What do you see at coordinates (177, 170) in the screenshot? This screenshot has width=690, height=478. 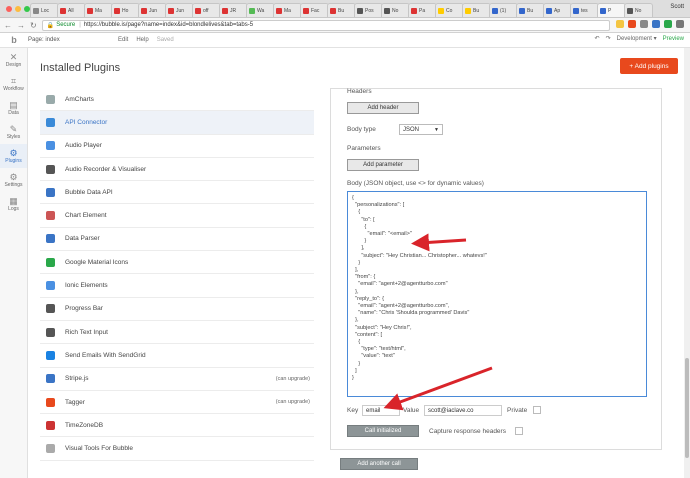 I see `plugin-item: Audio Recorder & Visualiser` at bounding box center [177, 170].